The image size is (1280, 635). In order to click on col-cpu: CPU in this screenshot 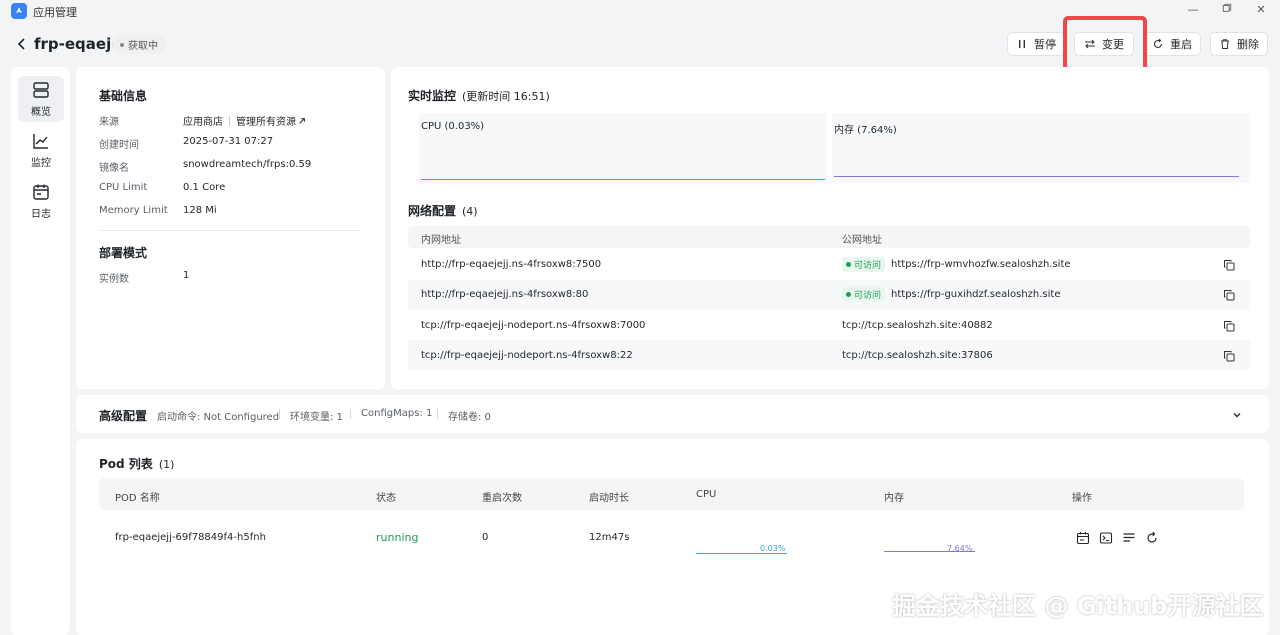, I will do `click(706, 494)`.